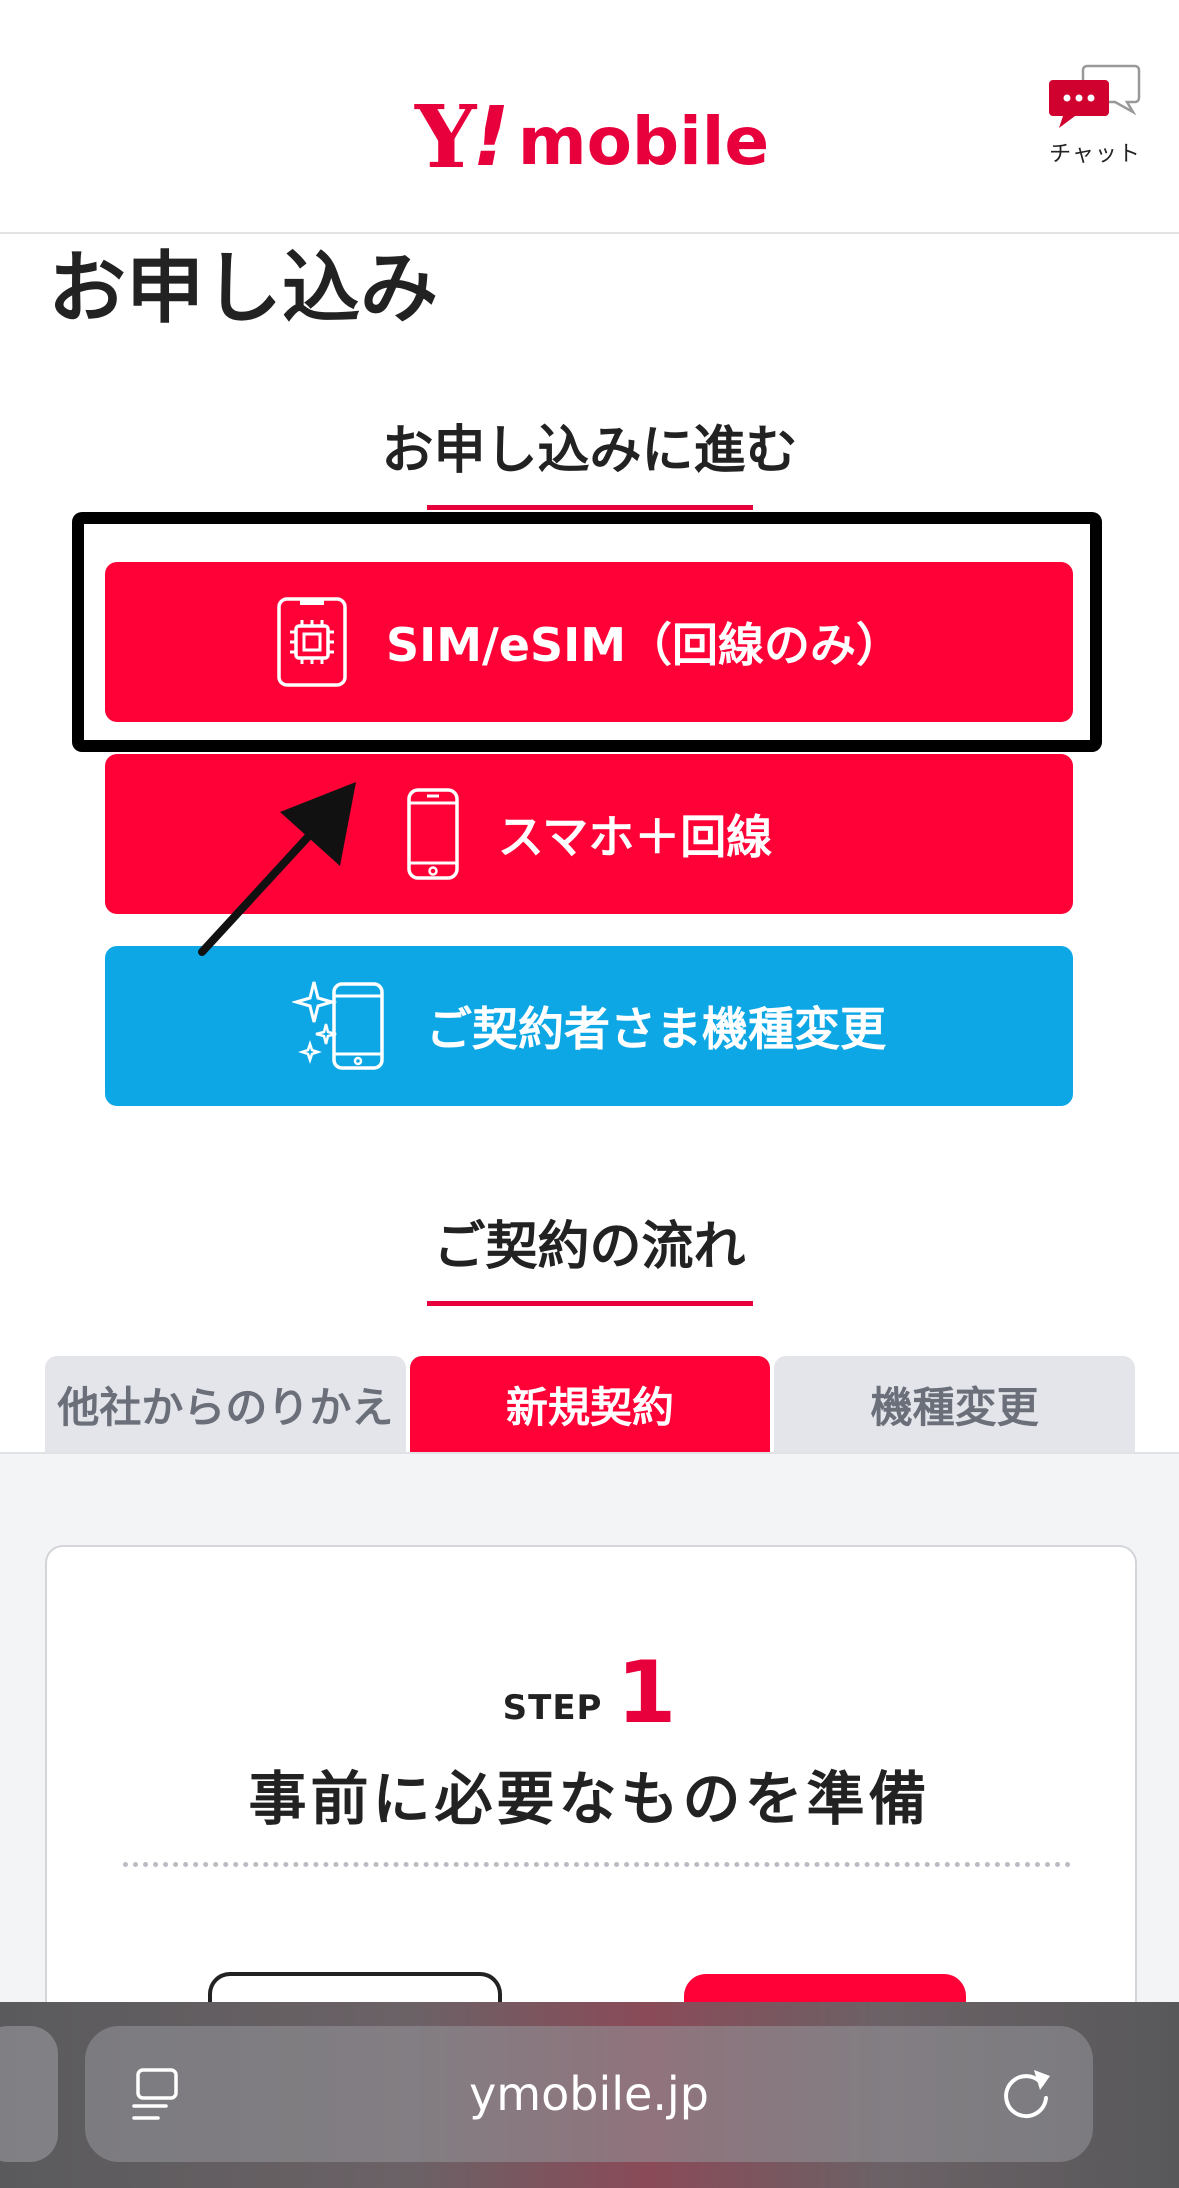  What do you see at coordinates (552, 1708) in the screenshot?
I see `step-word: STEP` at bounding box center [552, 1708].